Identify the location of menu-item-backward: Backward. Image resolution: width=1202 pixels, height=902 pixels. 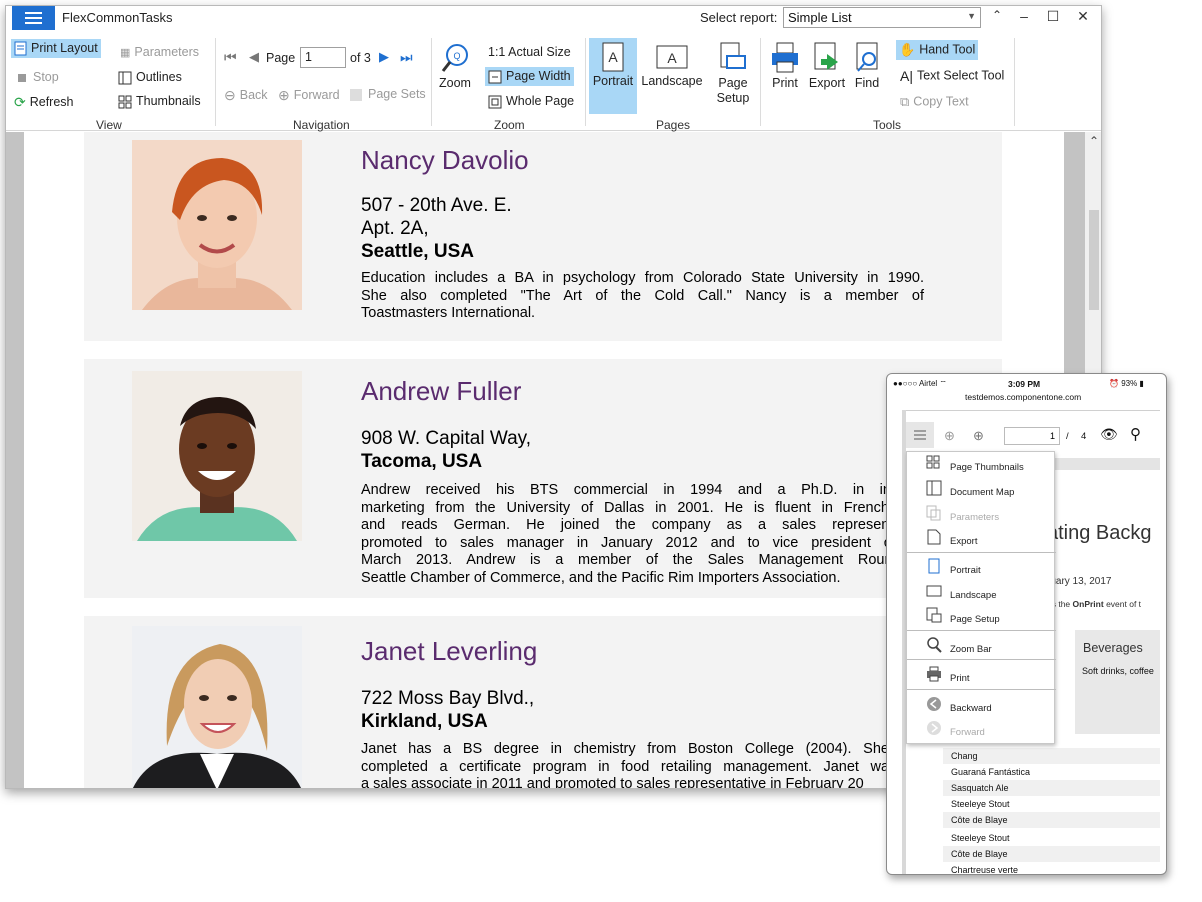
(981, 706).